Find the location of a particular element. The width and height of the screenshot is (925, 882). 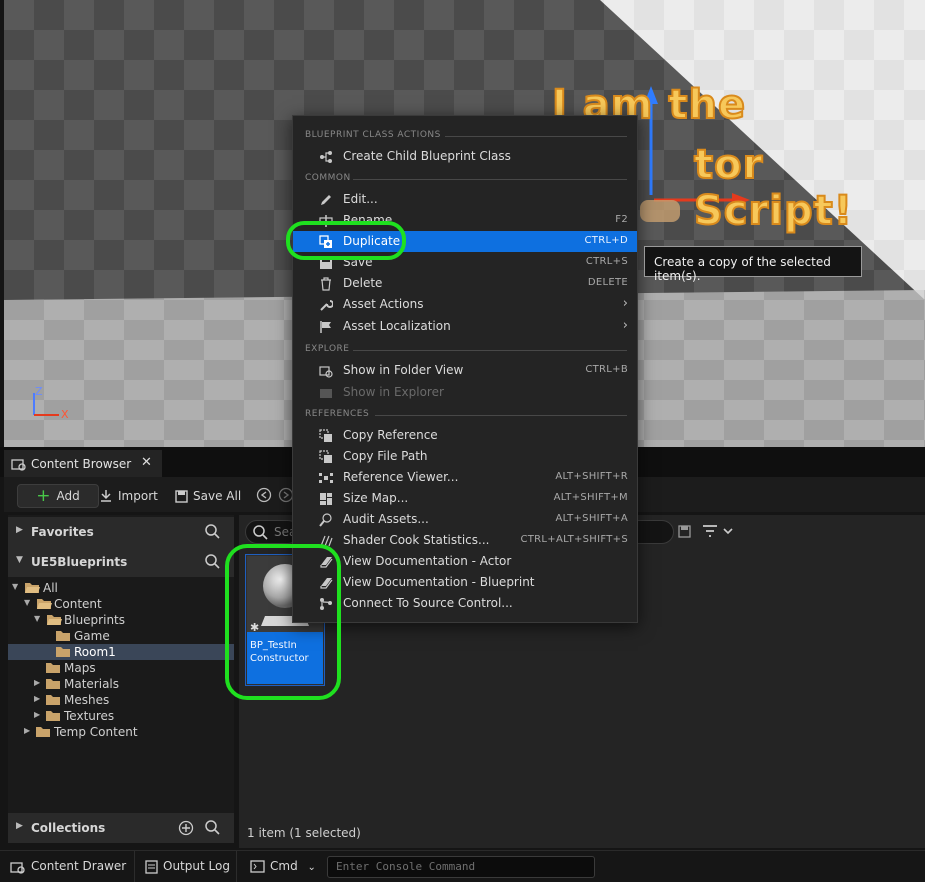

project-label: UE5Blueprints is located at coordinates (79, 562).